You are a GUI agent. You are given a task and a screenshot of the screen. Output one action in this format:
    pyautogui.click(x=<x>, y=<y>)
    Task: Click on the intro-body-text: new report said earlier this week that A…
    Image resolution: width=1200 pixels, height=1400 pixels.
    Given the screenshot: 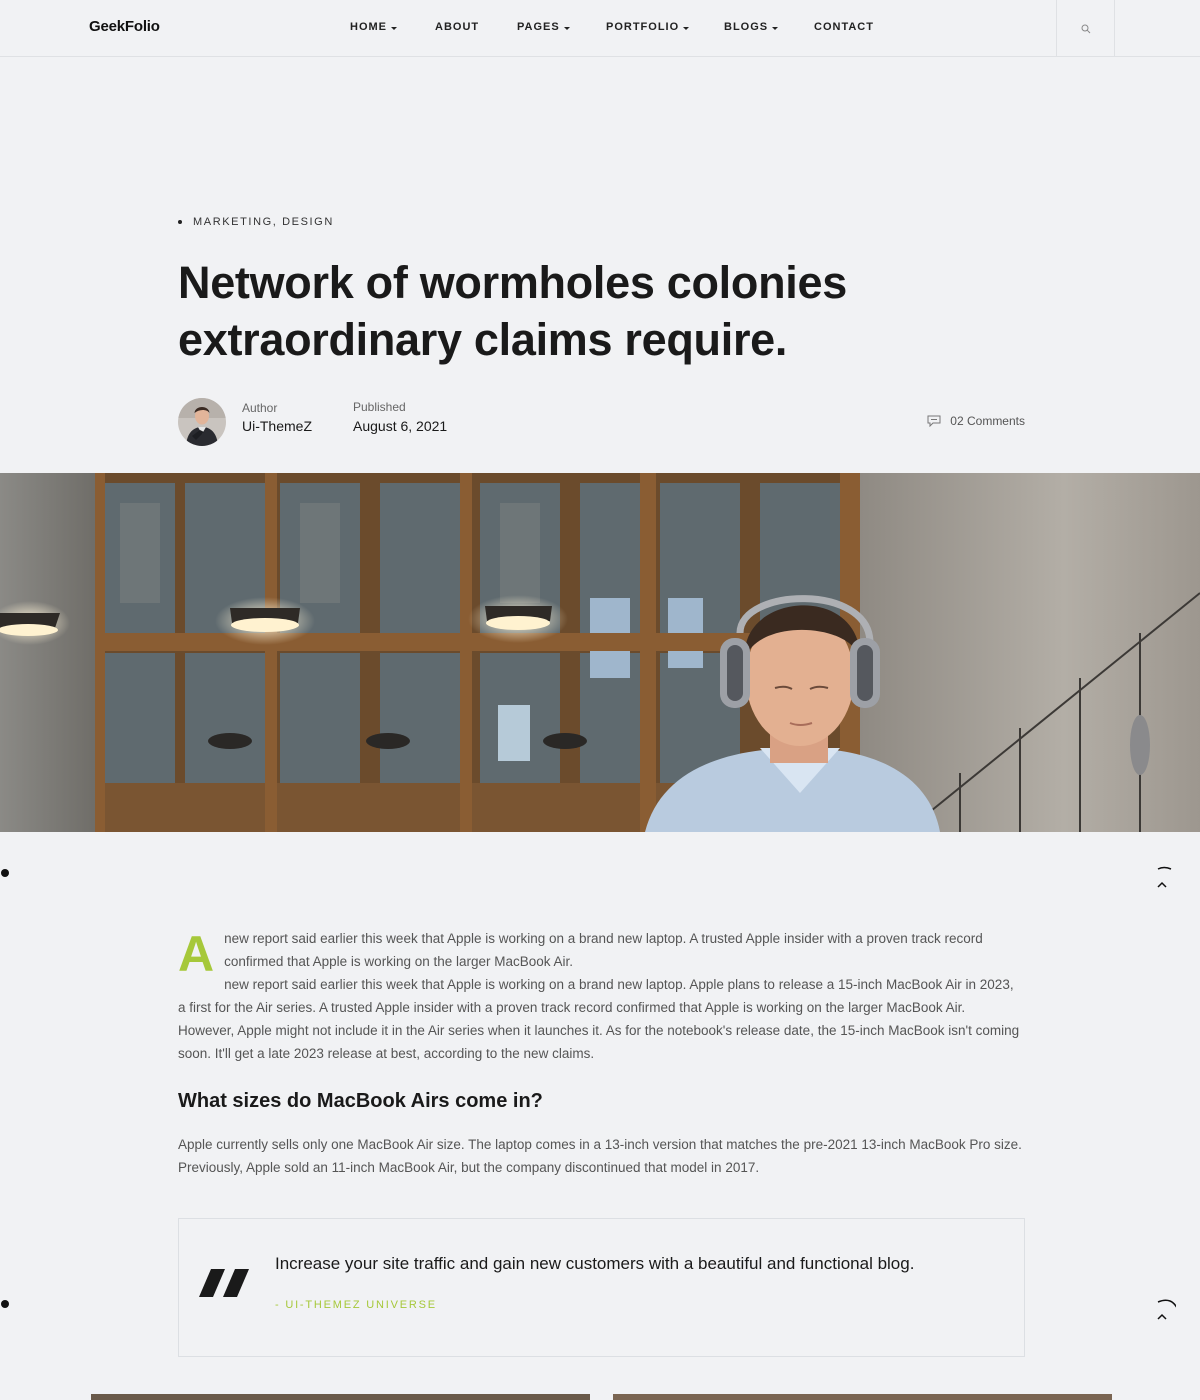 What is the action you would take?
    pyautogui.click(x=599, y=1019)
    